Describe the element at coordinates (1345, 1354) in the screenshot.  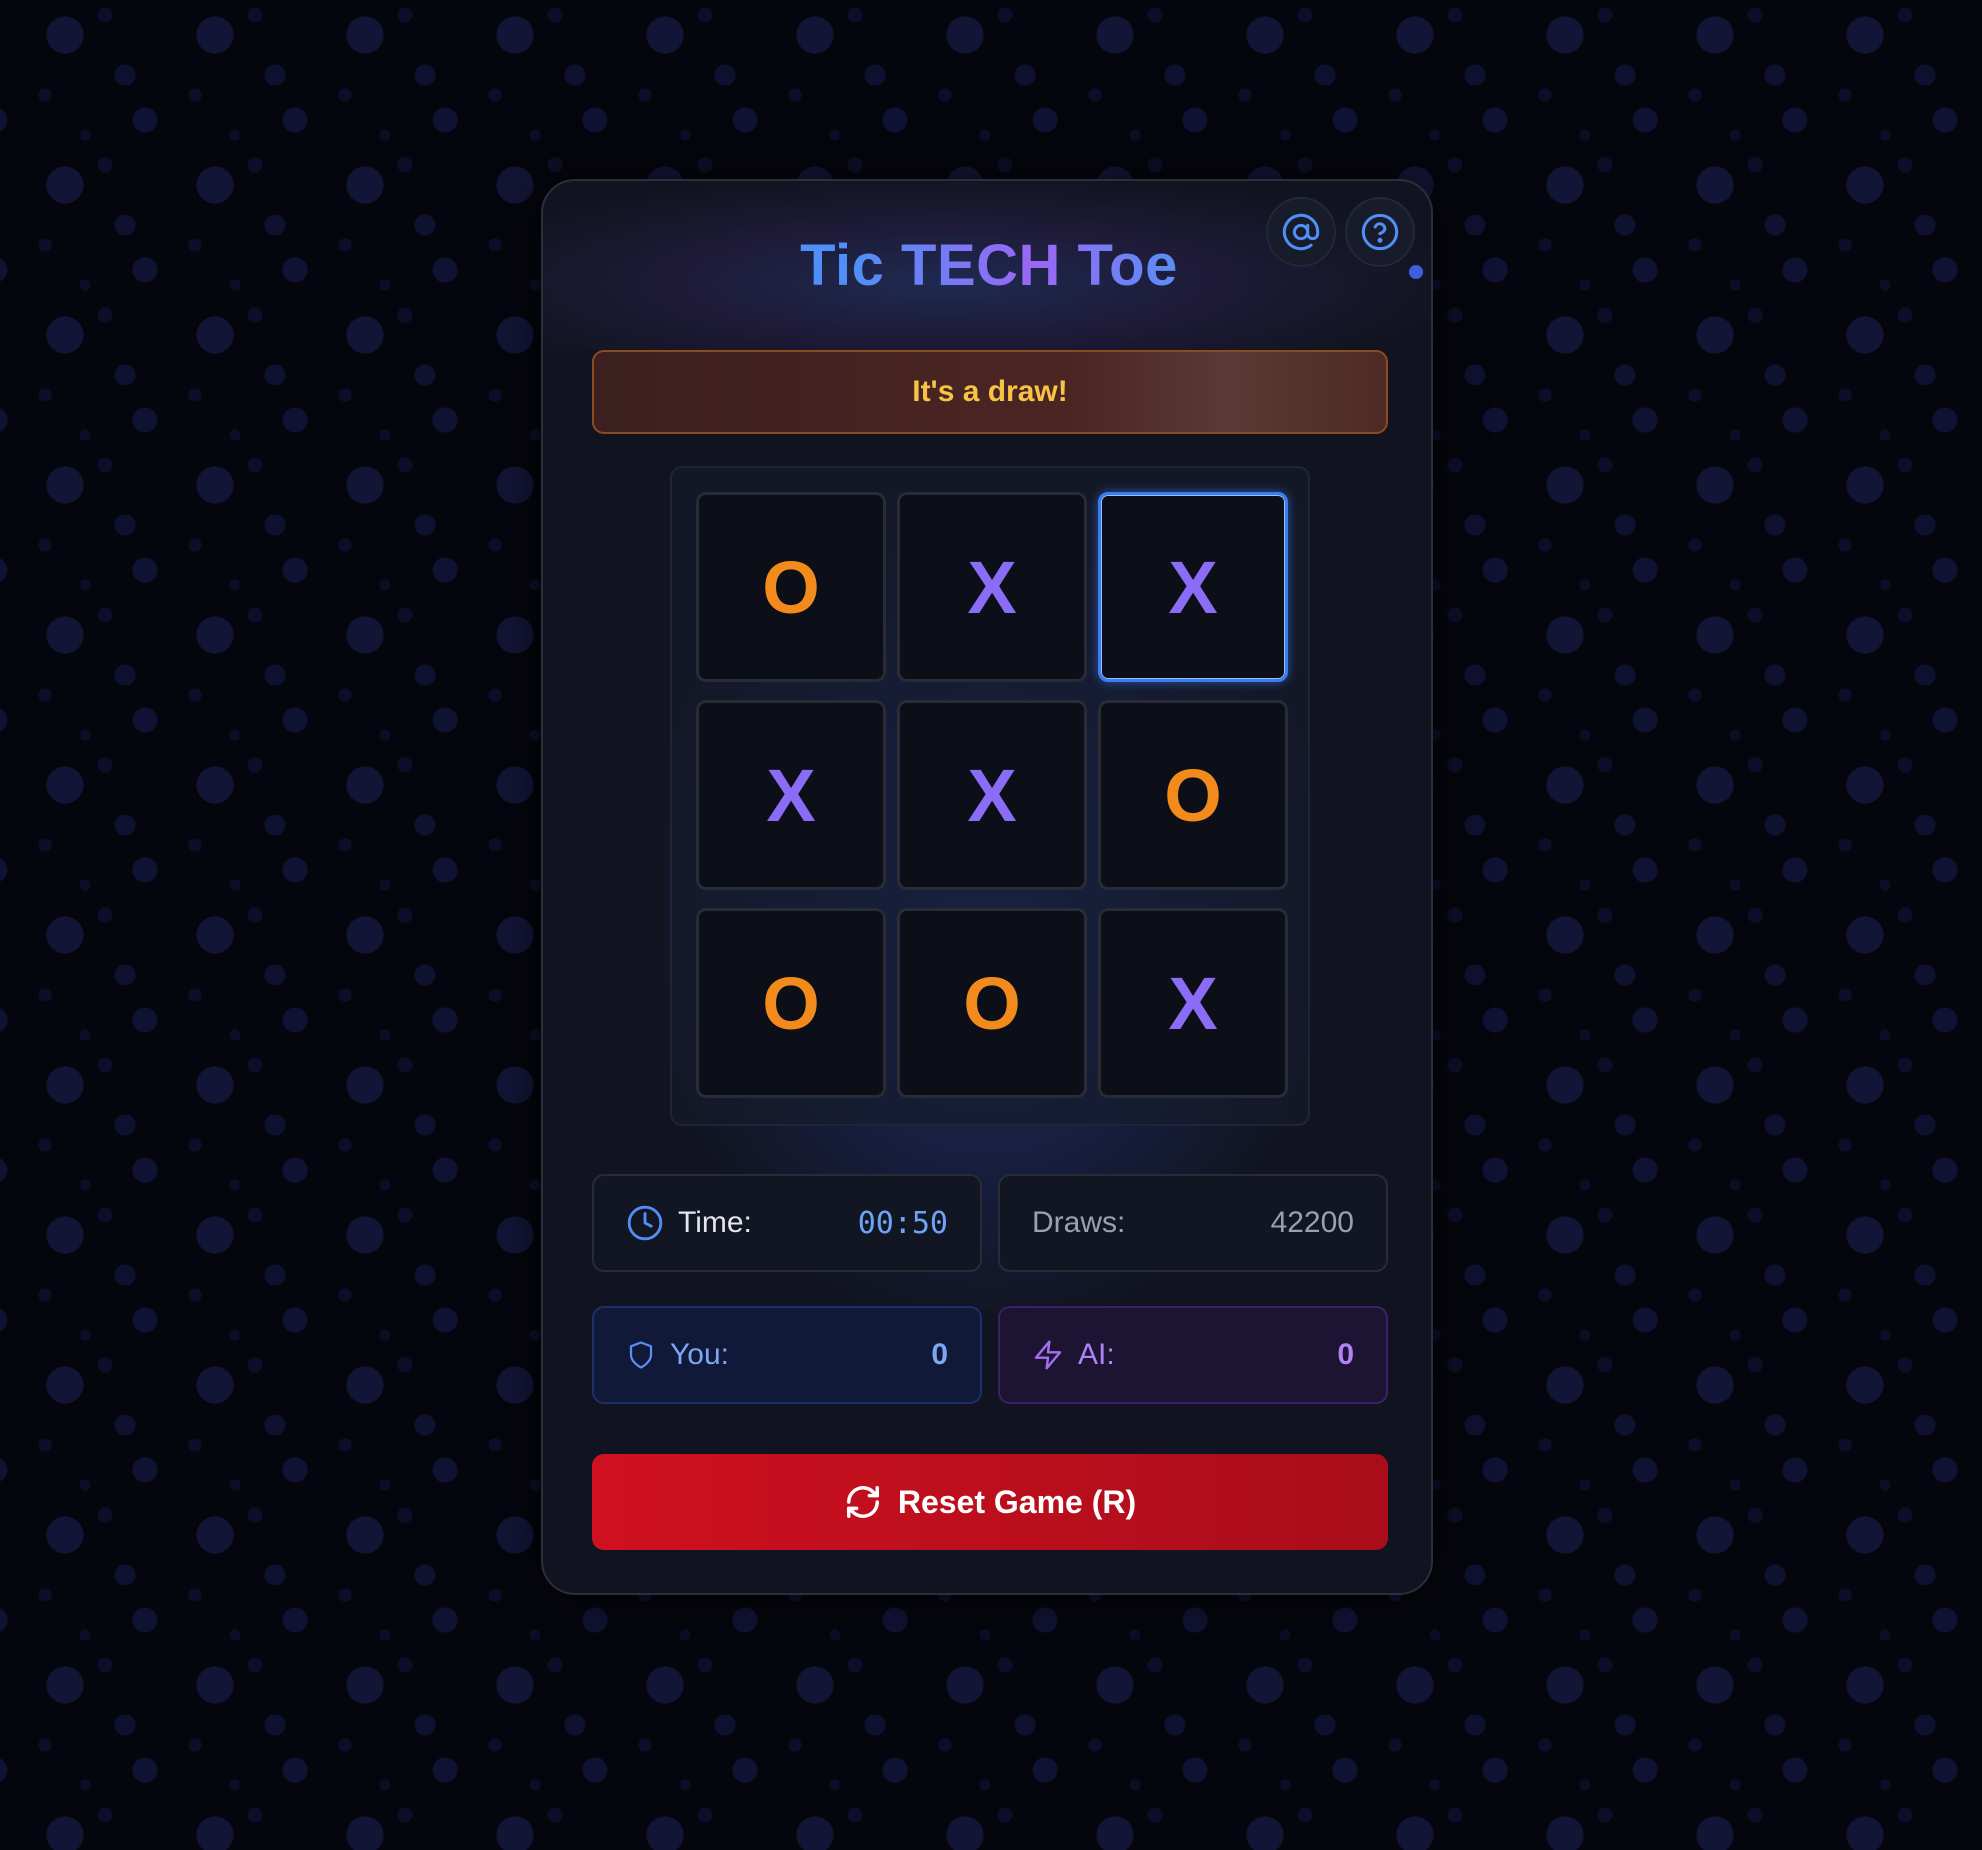
I see `ai-score-value: 0` at that location.